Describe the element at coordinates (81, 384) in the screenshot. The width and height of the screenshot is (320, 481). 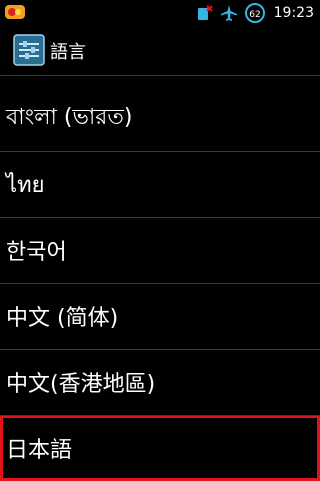
I see `language-label: 中文(香港地區)` at that location.